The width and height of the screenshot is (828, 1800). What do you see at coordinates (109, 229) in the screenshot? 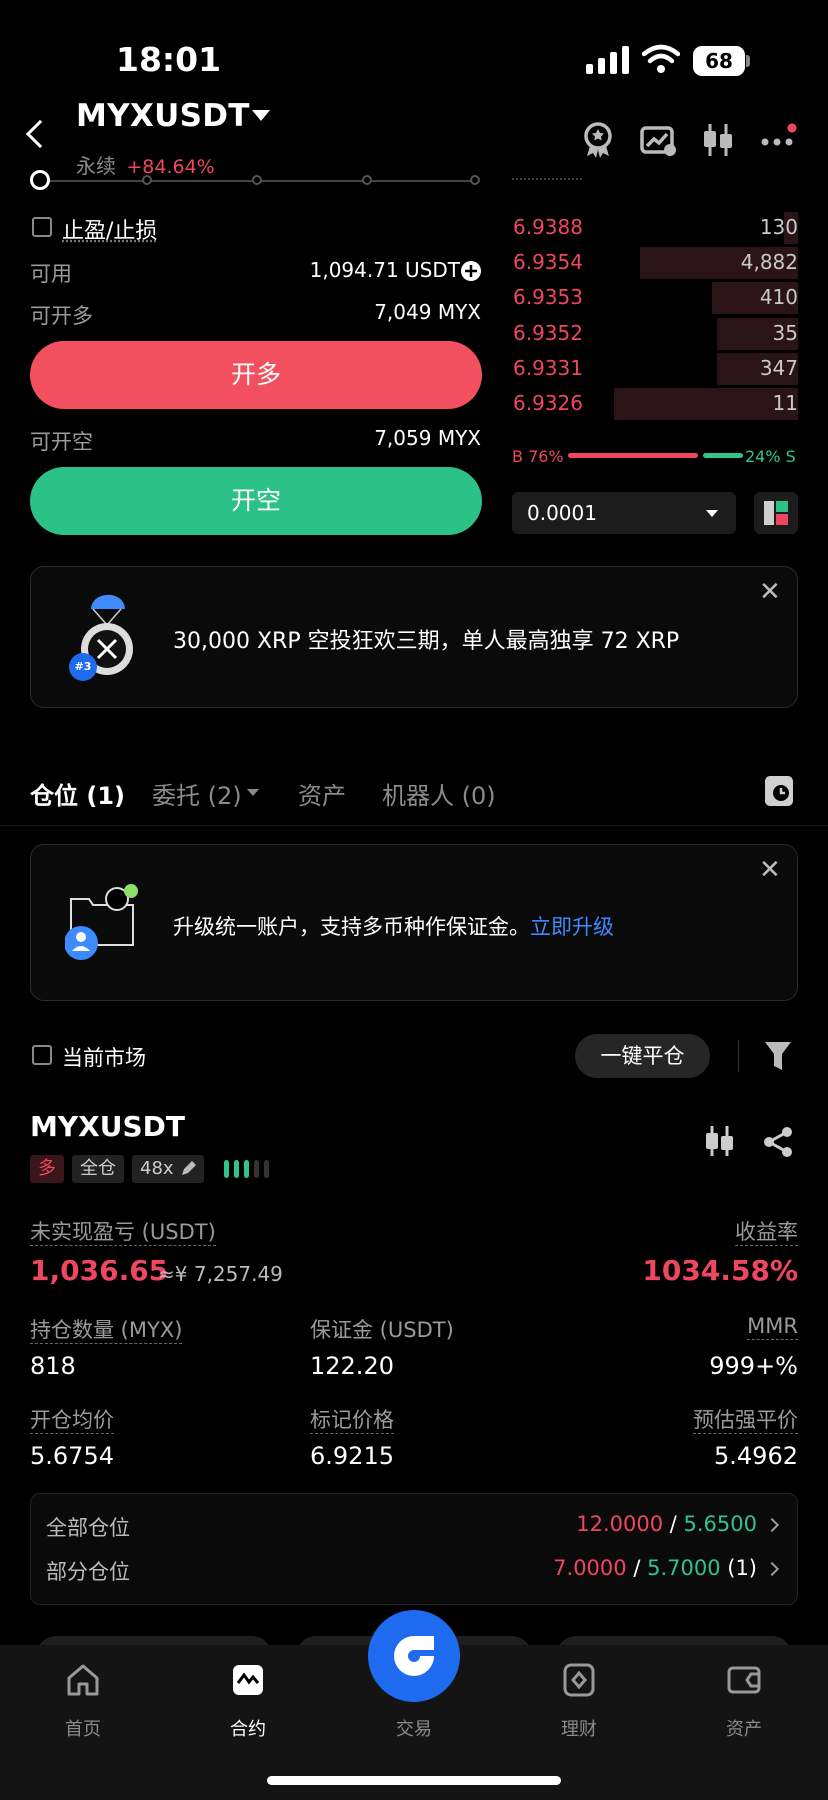
I see `tp-sl-label: 止盈/止损` at bounding box center [109, 229].